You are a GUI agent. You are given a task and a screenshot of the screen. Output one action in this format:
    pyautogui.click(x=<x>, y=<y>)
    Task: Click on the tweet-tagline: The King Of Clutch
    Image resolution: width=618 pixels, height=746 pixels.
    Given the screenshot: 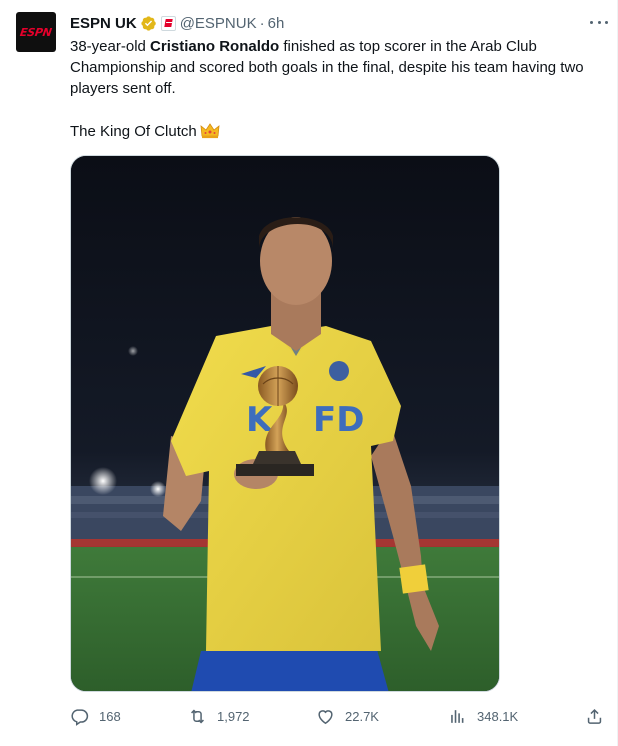 What is the action you would take?
    pyautogui.click(x=145, y=131)
    